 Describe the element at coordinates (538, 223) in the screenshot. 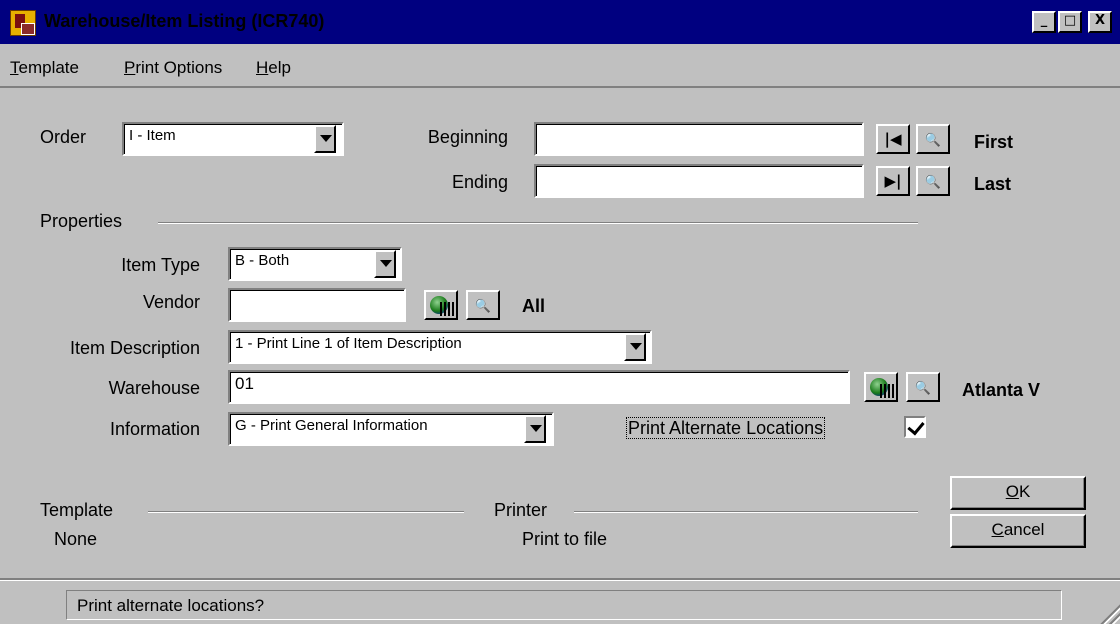

I see `properties-divider` at that location.